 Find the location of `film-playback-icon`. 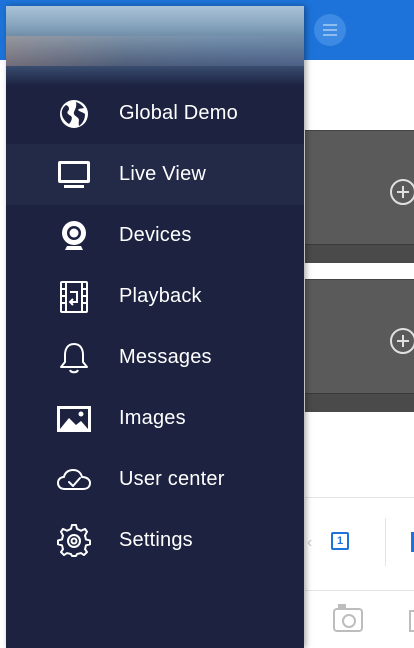

film-playback-icon is located at coordinates (74, 297).